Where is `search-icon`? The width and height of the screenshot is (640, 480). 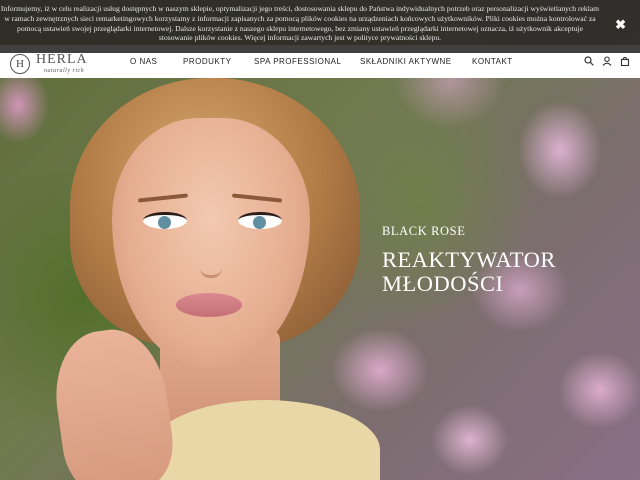
search-icon is located at coordinates (589, 61).